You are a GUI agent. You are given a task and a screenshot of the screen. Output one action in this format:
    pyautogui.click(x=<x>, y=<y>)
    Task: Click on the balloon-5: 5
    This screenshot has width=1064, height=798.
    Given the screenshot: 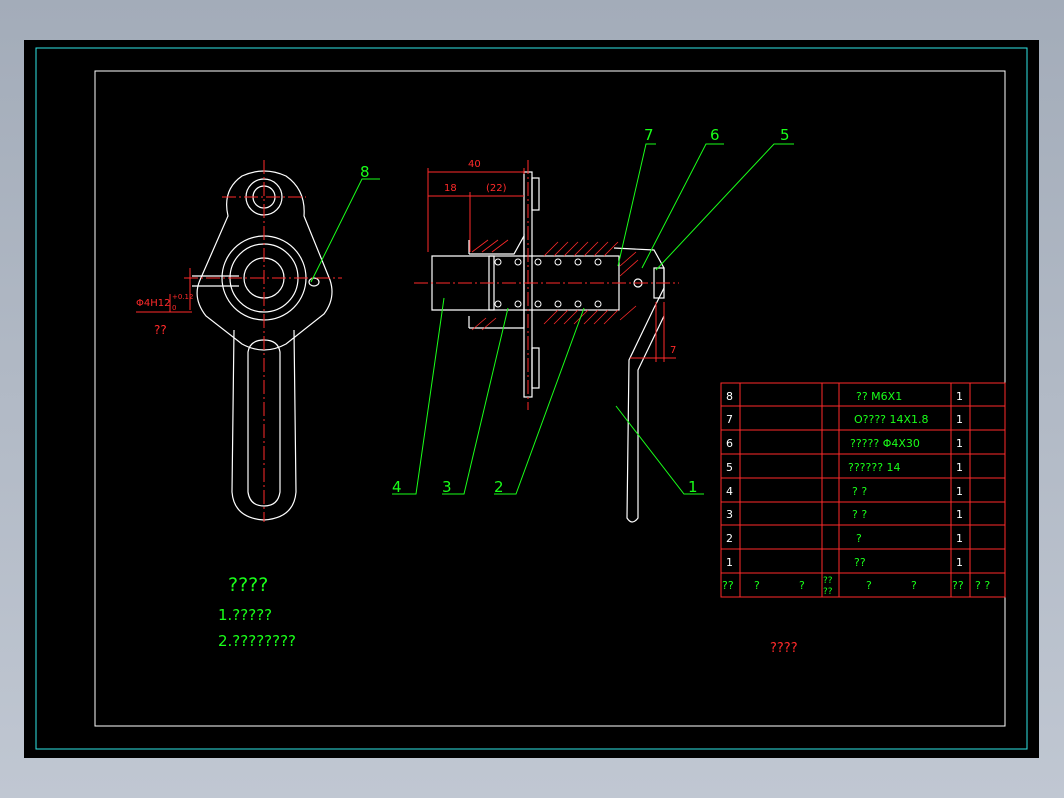 What is the action you would take?
    pyautogui.click(x=785, y=135)
    